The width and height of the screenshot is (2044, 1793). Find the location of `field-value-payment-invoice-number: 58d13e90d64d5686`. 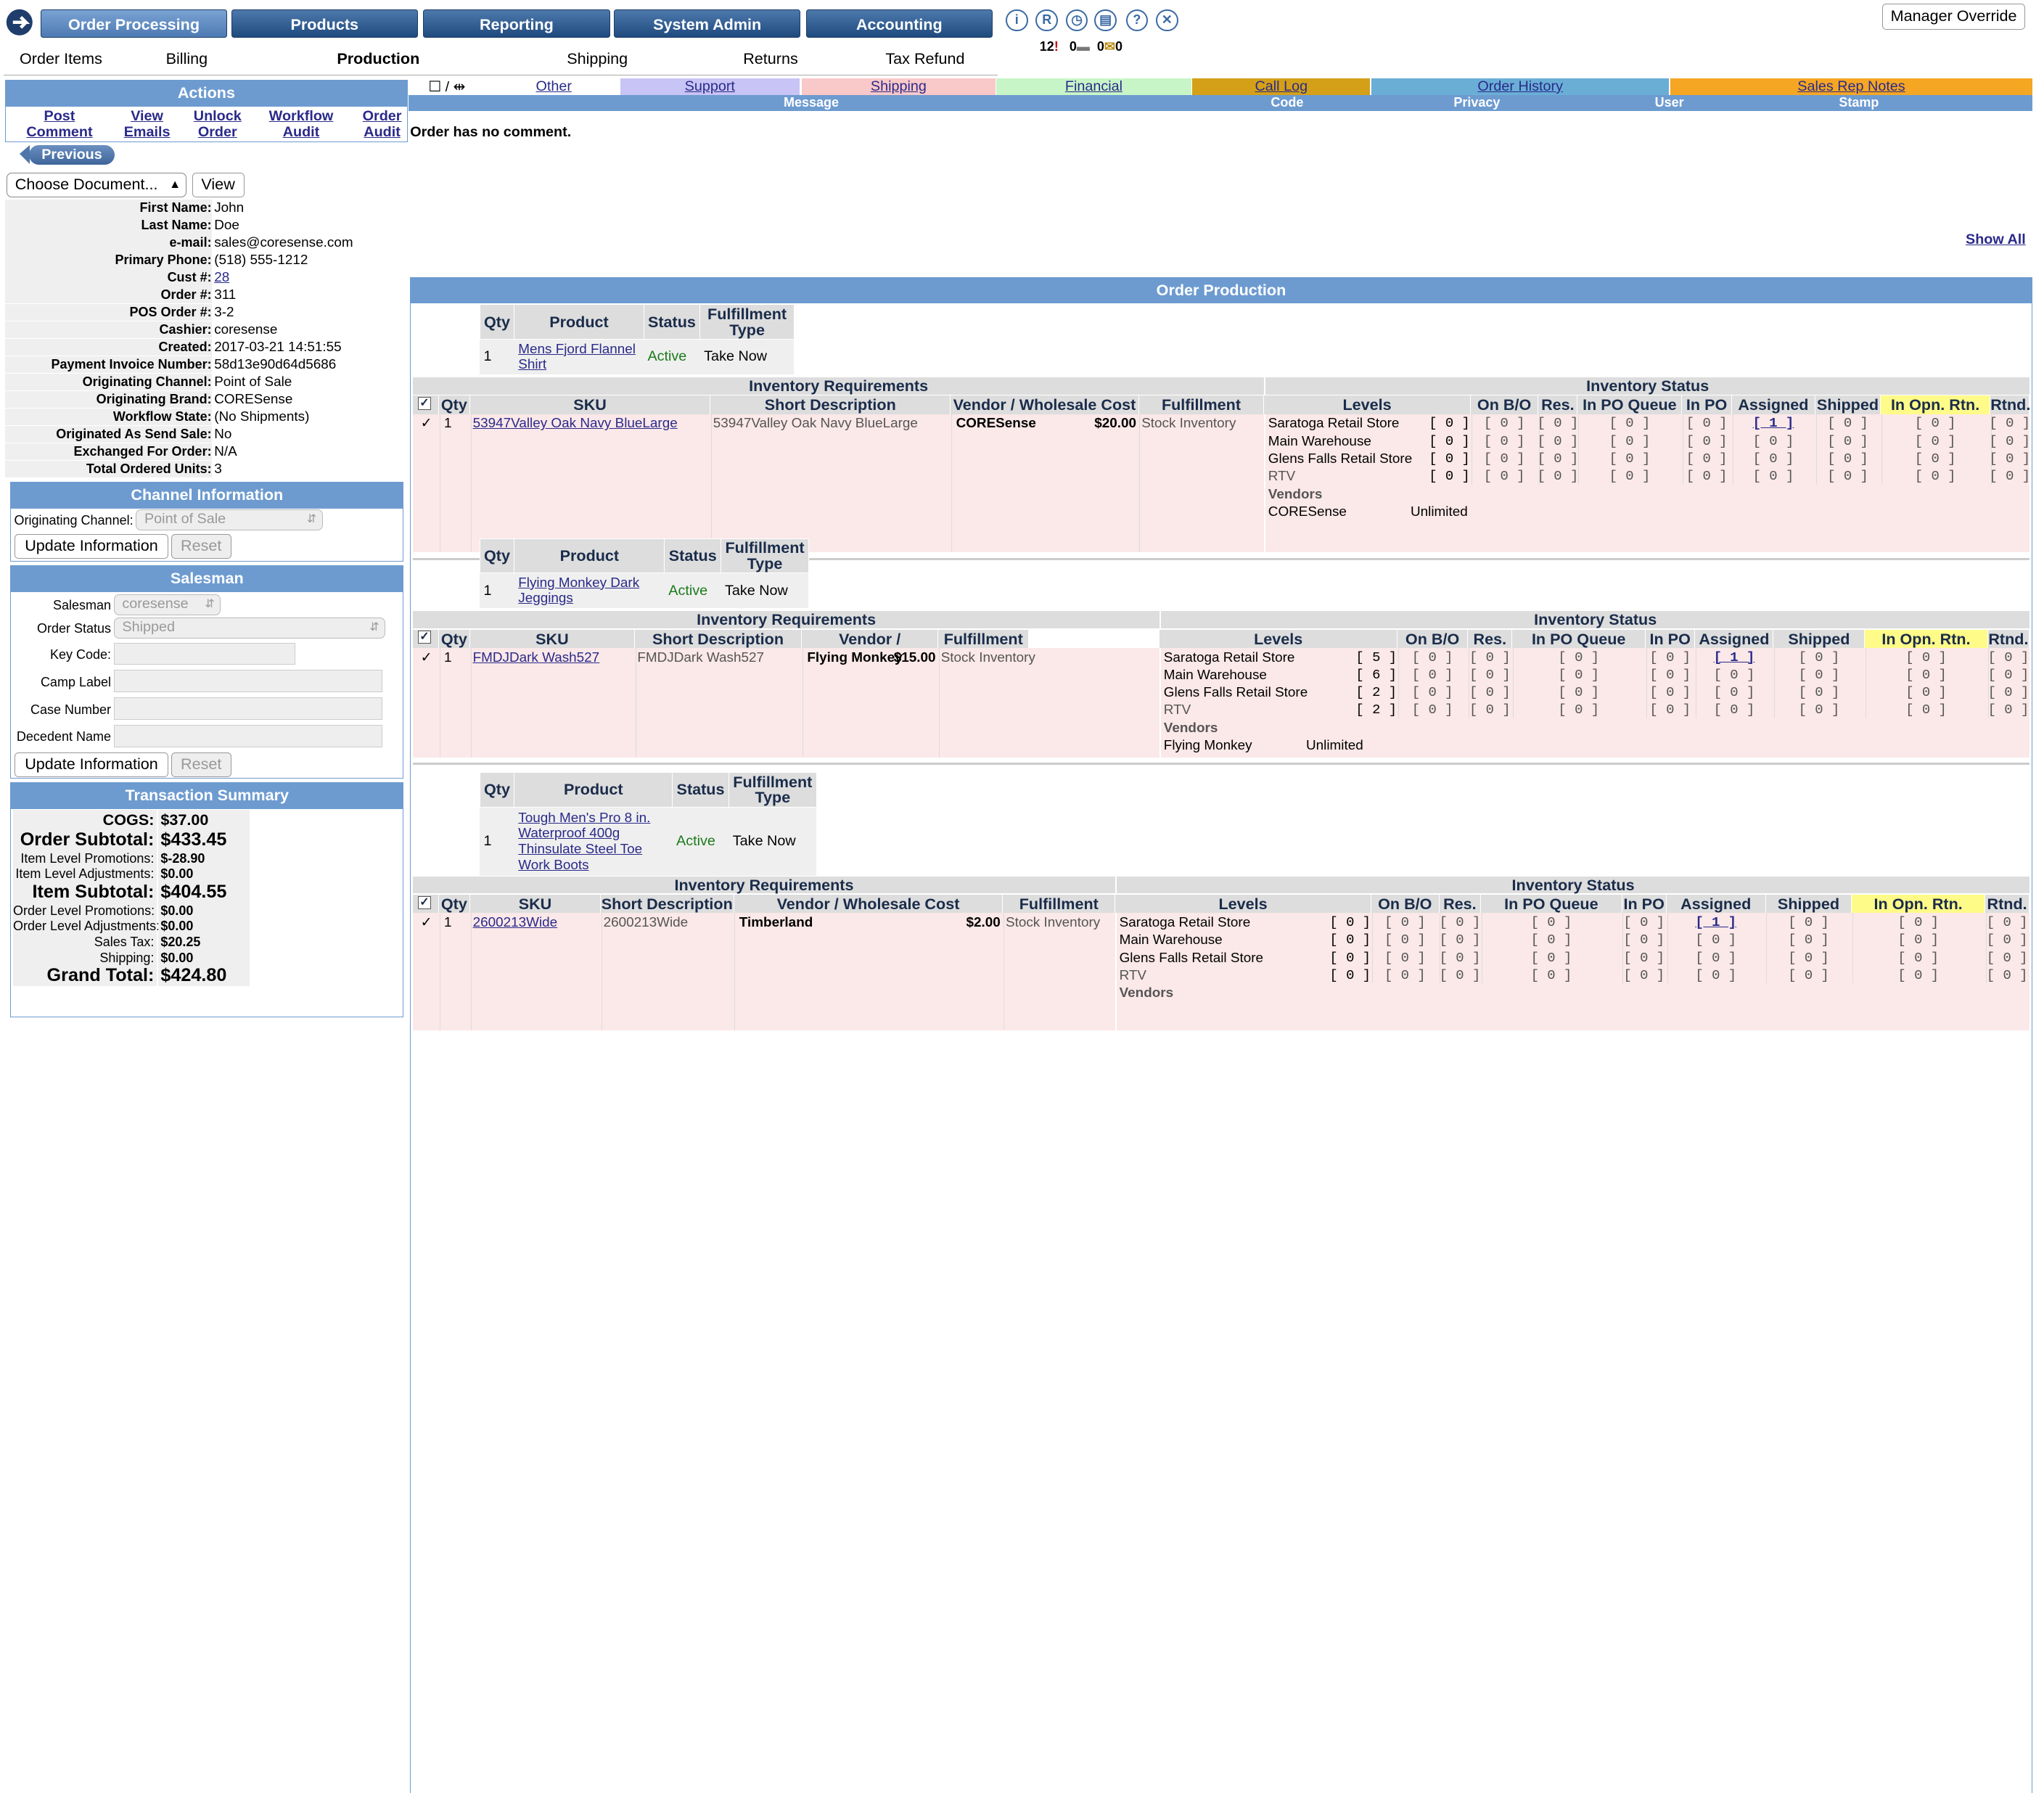

field-value-payment-invoice-number: 58d13e90d64d5686 is located at coordinates (275, 364).